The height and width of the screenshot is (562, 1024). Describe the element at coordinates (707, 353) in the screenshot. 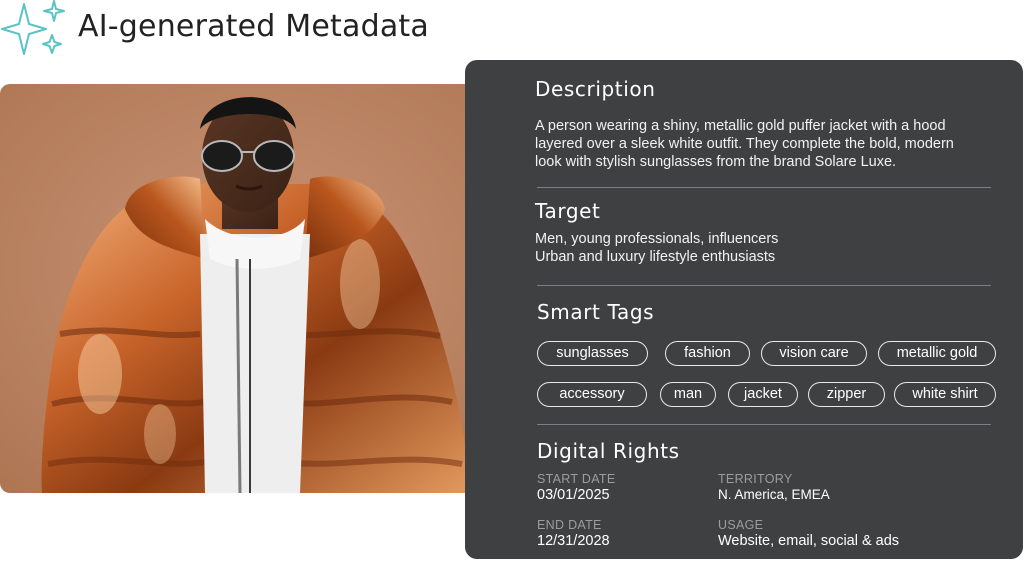

I see `tag-fashion: fashion` at that location.